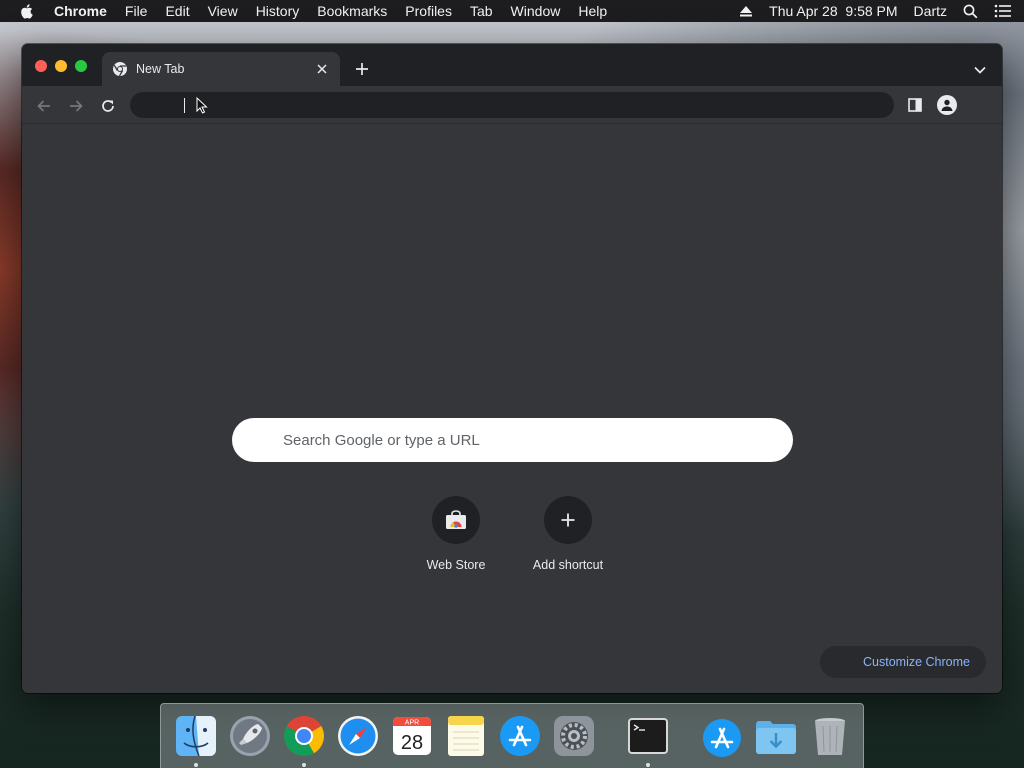  Describe the element at coordinates (592, 11) in the screenshot. I see `menu-help: Help` at that location.